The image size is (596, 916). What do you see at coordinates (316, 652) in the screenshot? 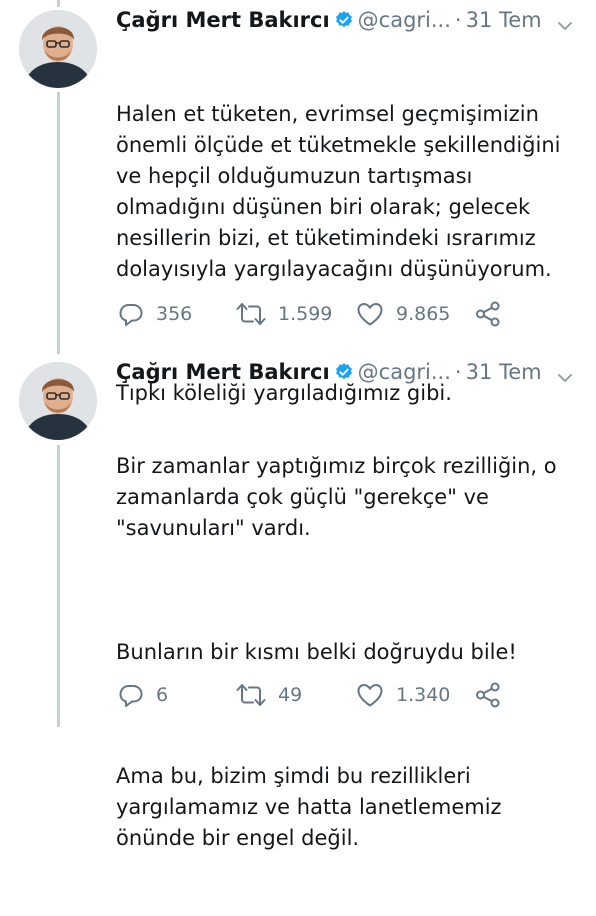
I see `tweet-paragraph: Bunların bir kısmı belki doğruydu bile!` at bounding box center [316, 652].